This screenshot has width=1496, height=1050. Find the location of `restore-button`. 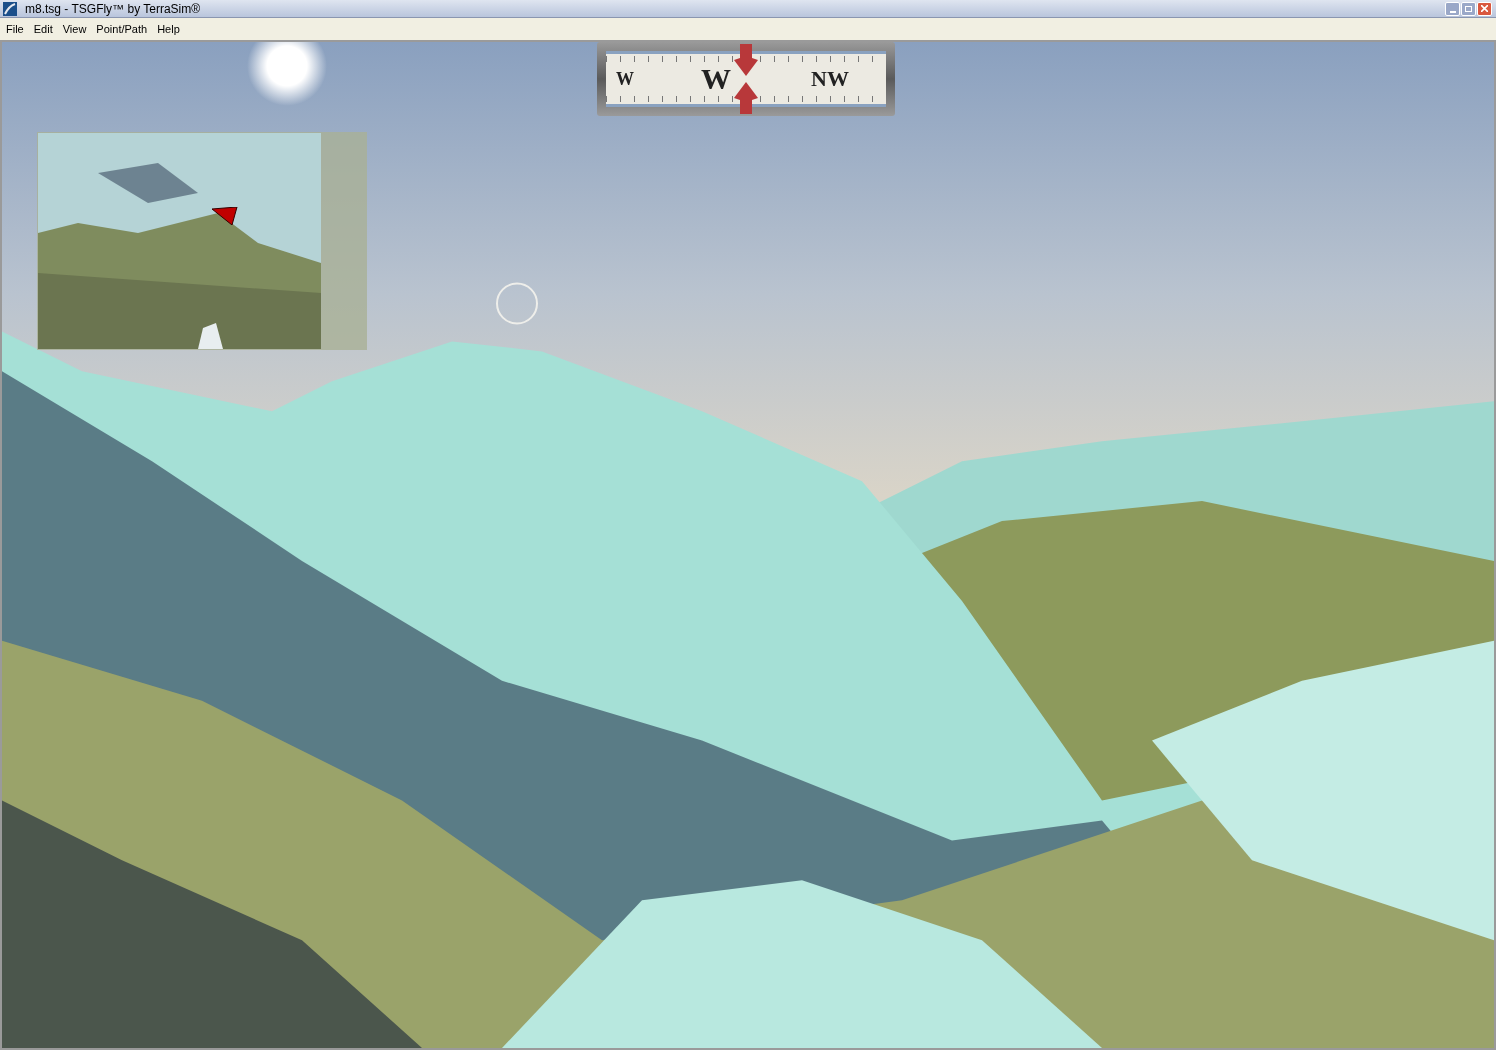

restore-button is located at coordinates (1468, 8).